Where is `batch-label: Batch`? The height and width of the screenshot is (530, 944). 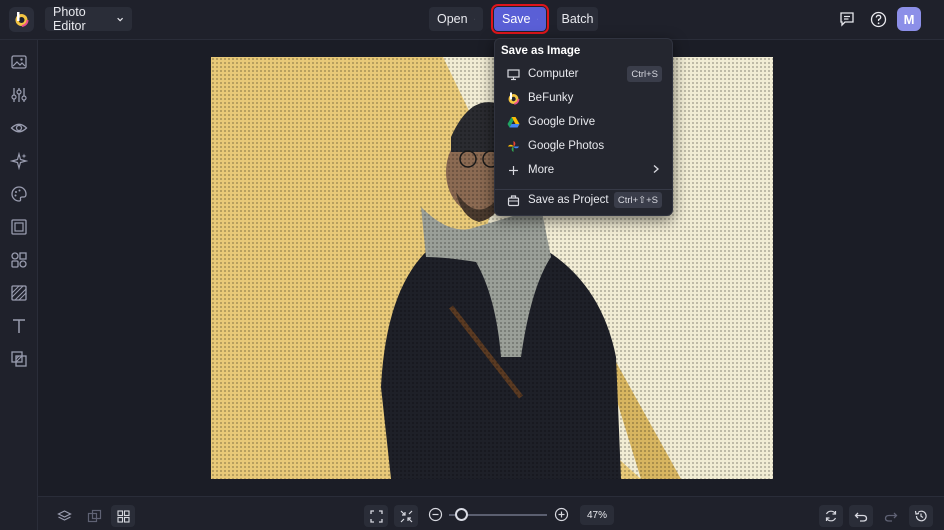 batch-label: Batch is located at coordinates (577, 19).